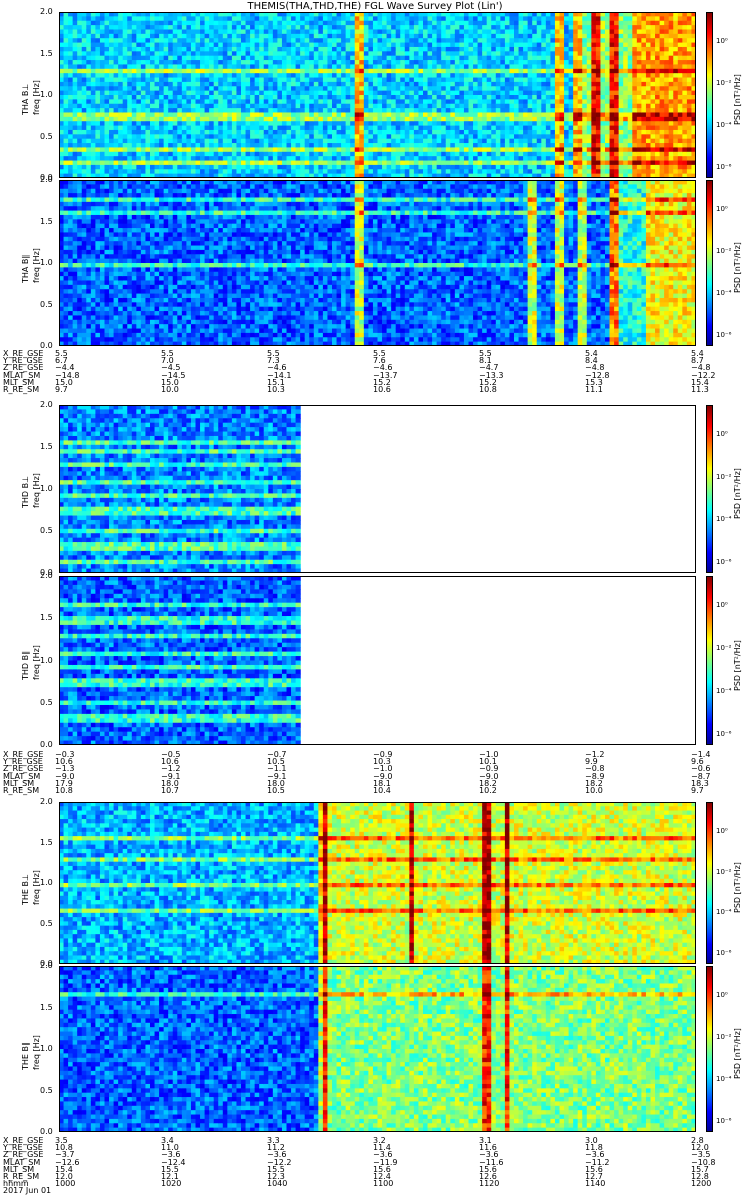  What do you see at coordinates (276, 389) in the screenshot?
I see `ephemeris-value: 10.3` at bounding box center [276, 389].